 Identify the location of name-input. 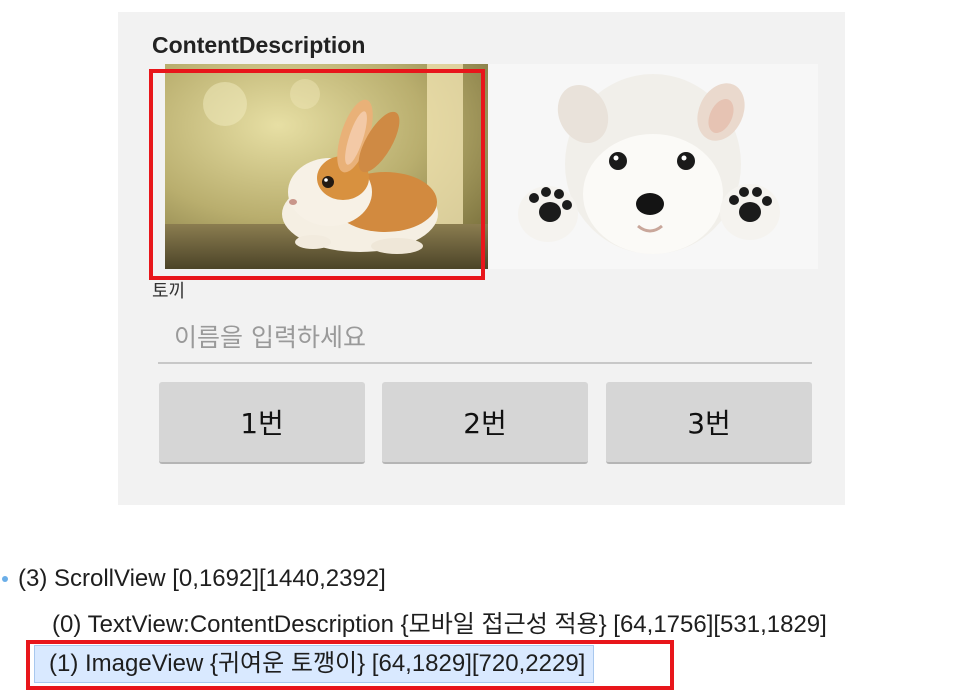
(485, 338).